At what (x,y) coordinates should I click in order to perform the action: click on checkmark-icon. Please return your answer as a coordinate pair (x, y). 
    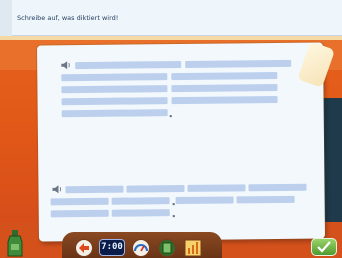
    Looking at the image, I should click on (324, 247).